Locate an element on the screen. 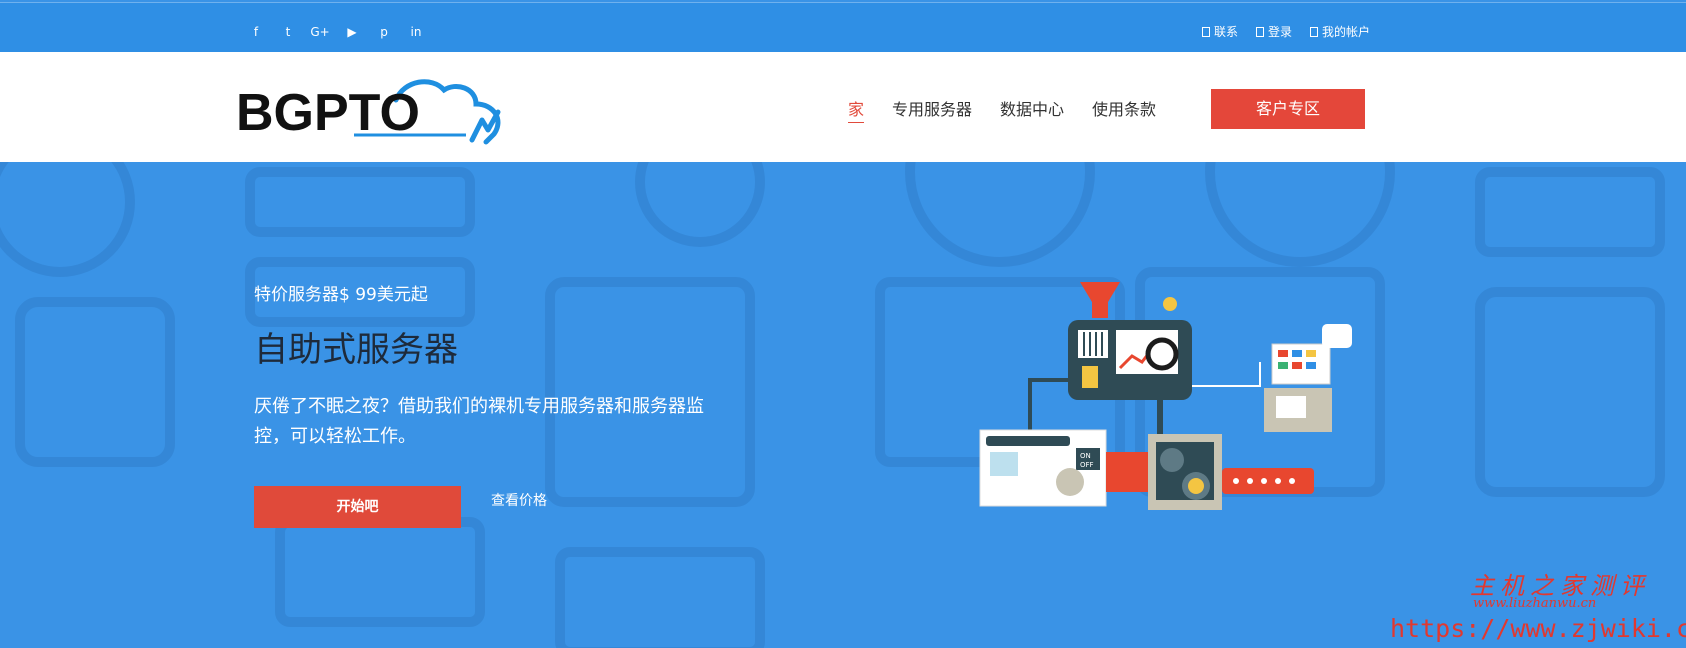 The image size is (1686, 648). logo-graphic: BGPTO is located at coordinates (368, 112).